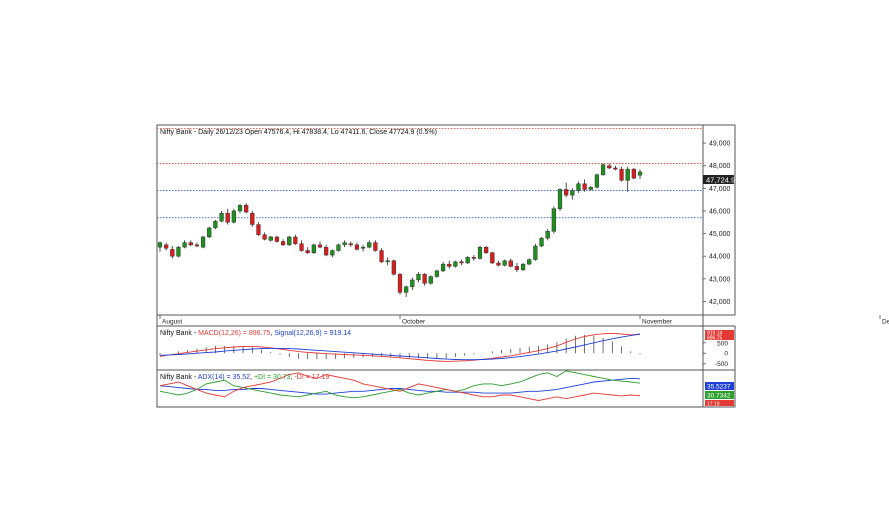  Describe the element at coordinates (719, 395) in the screenshot. I see `adx-value-flags: 35.5237 30.7342 17.19` at that location.